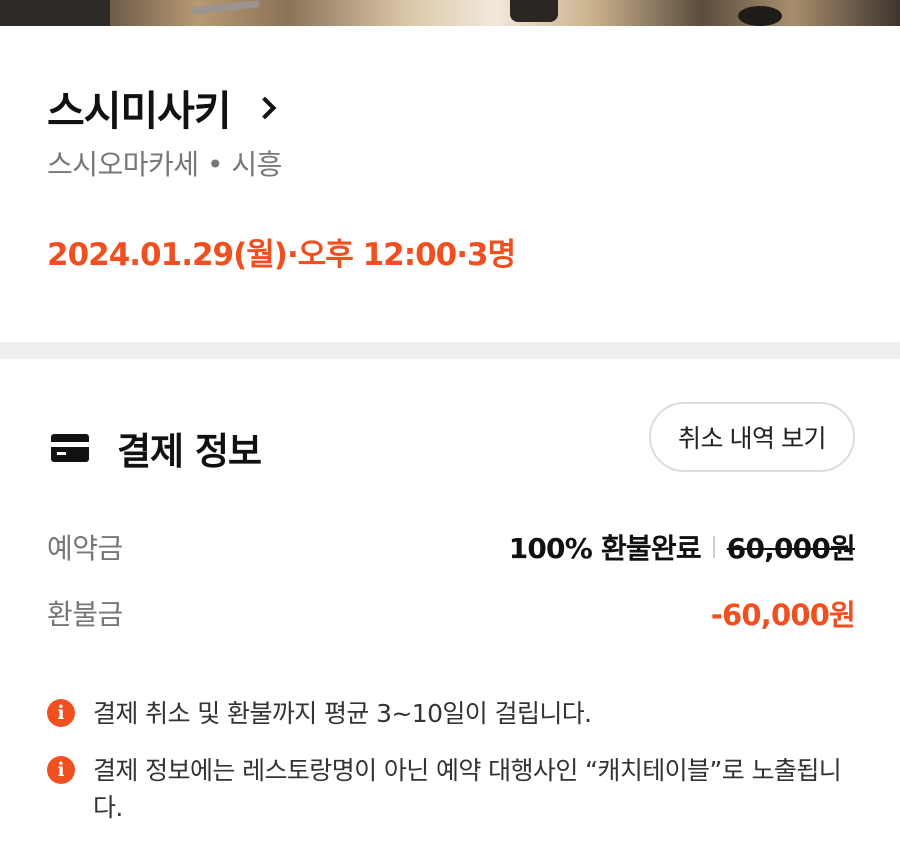 This screenshot has width=900, height=860. What do you see at coordinates (85, 614) in the screenshot?
I see `refund-label: 환불금` at bounding box center [85, 614].